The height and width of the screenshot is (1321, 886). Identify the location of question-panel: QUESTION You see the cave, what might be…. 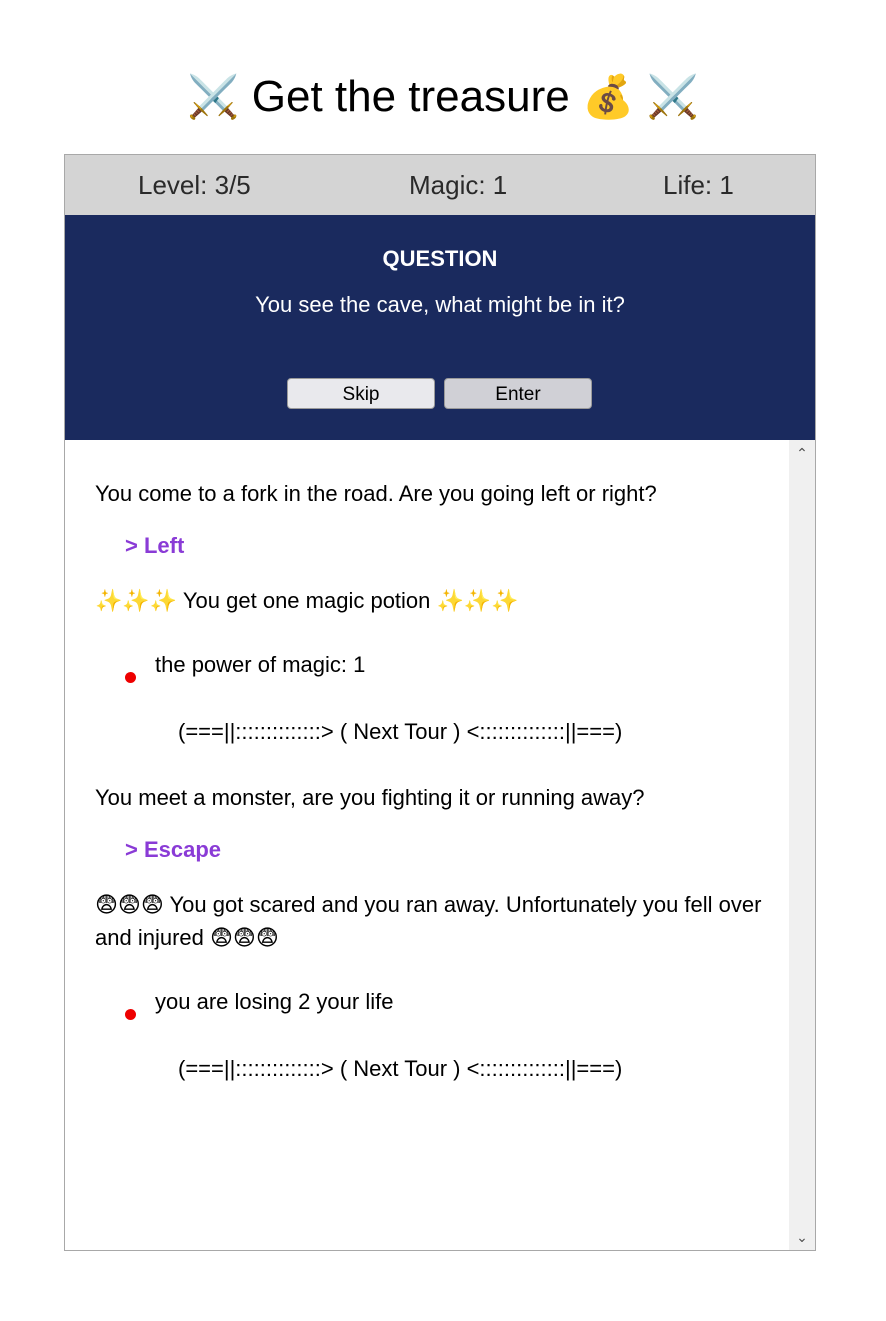
(440, 327).